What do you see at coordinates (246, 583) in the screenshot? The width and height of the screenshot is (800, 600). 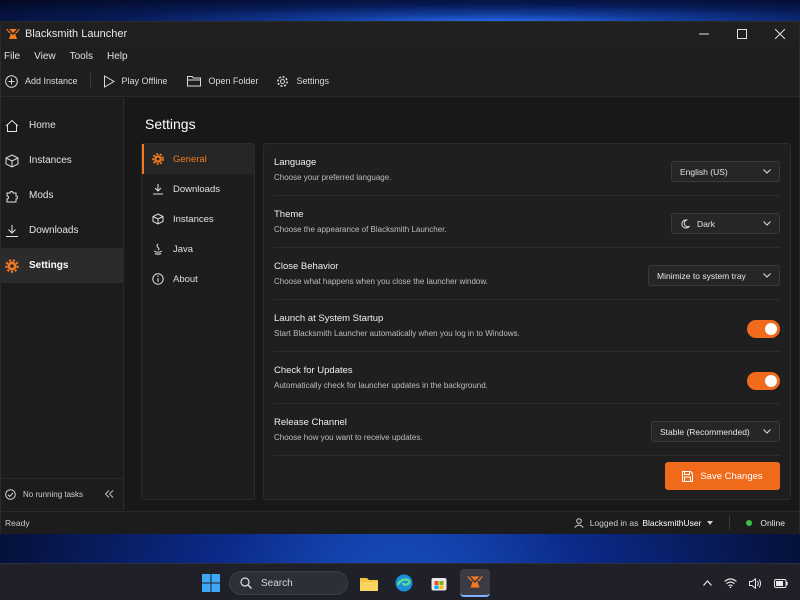 I see `search-icon` at bounding box center [246, 583].